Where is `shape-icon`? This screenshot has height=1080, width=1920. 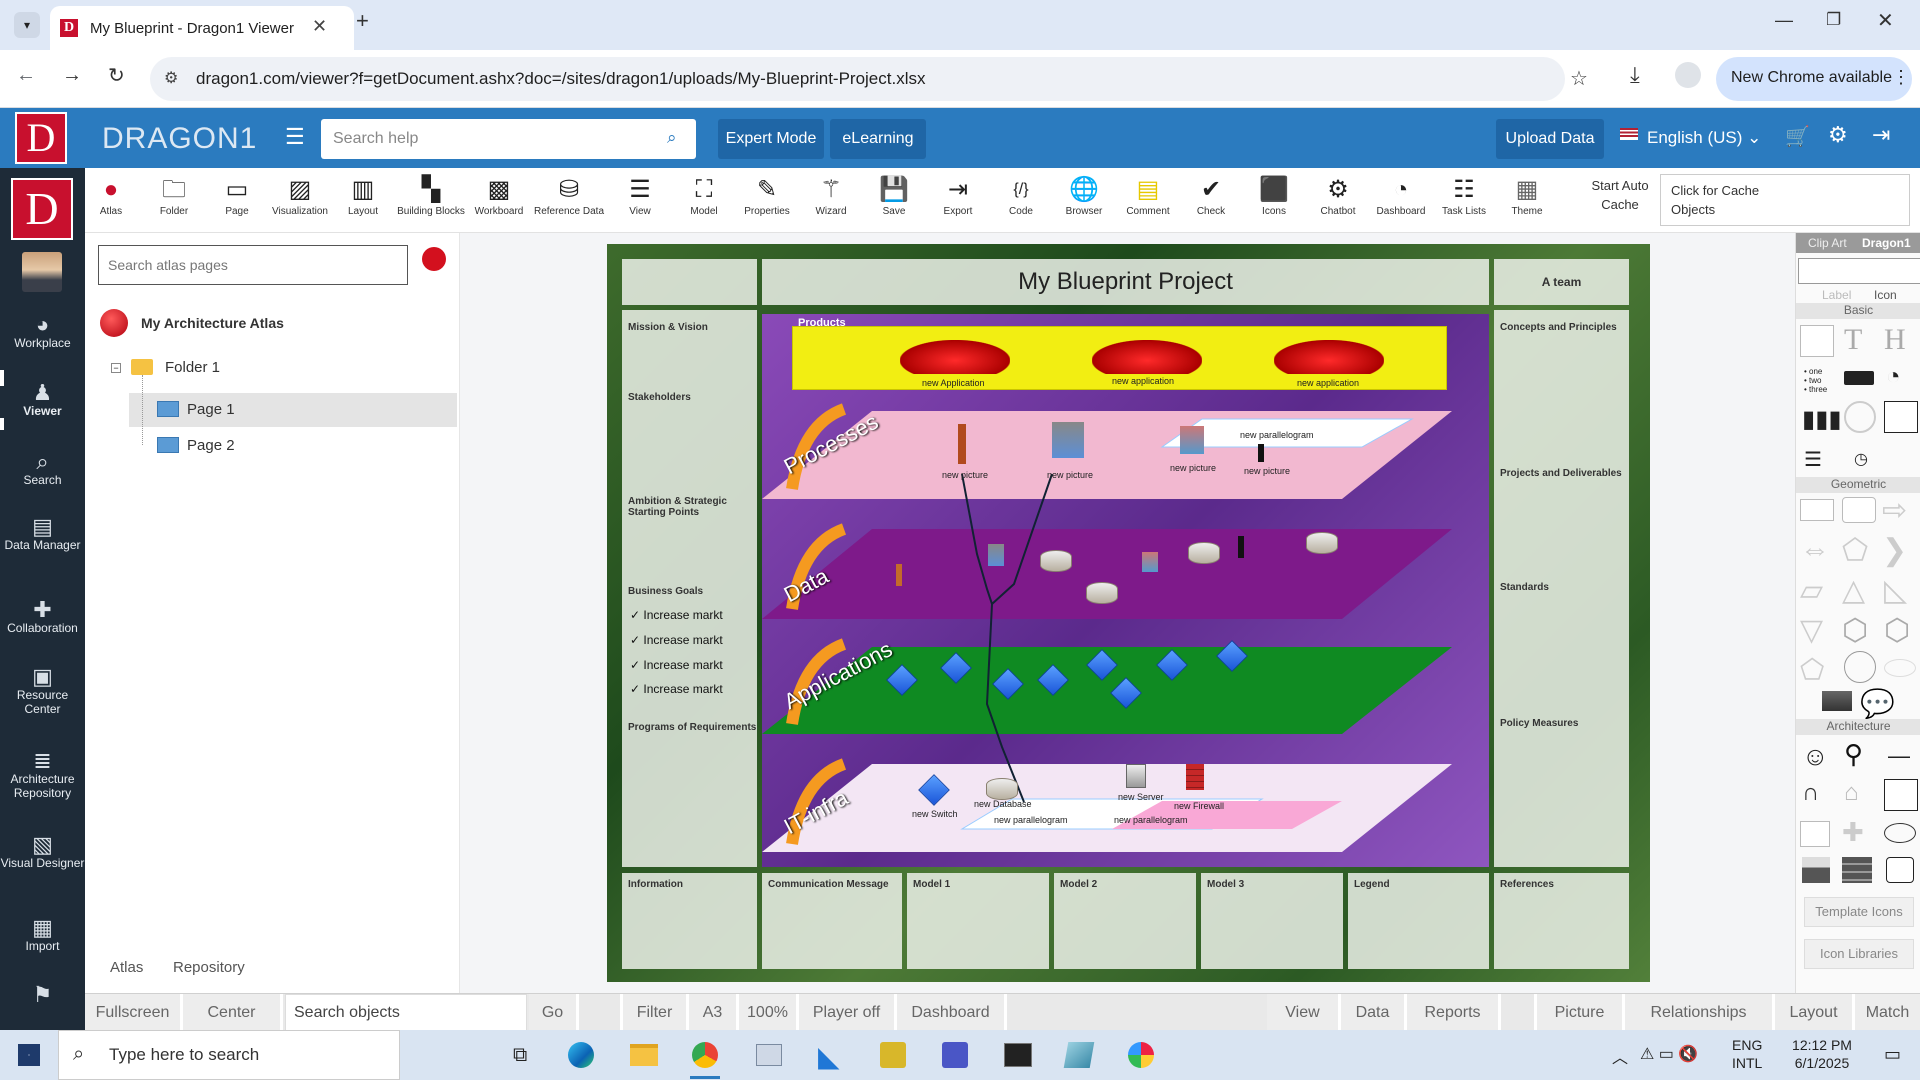
shape-icon is located at coordinates (1901, 417).